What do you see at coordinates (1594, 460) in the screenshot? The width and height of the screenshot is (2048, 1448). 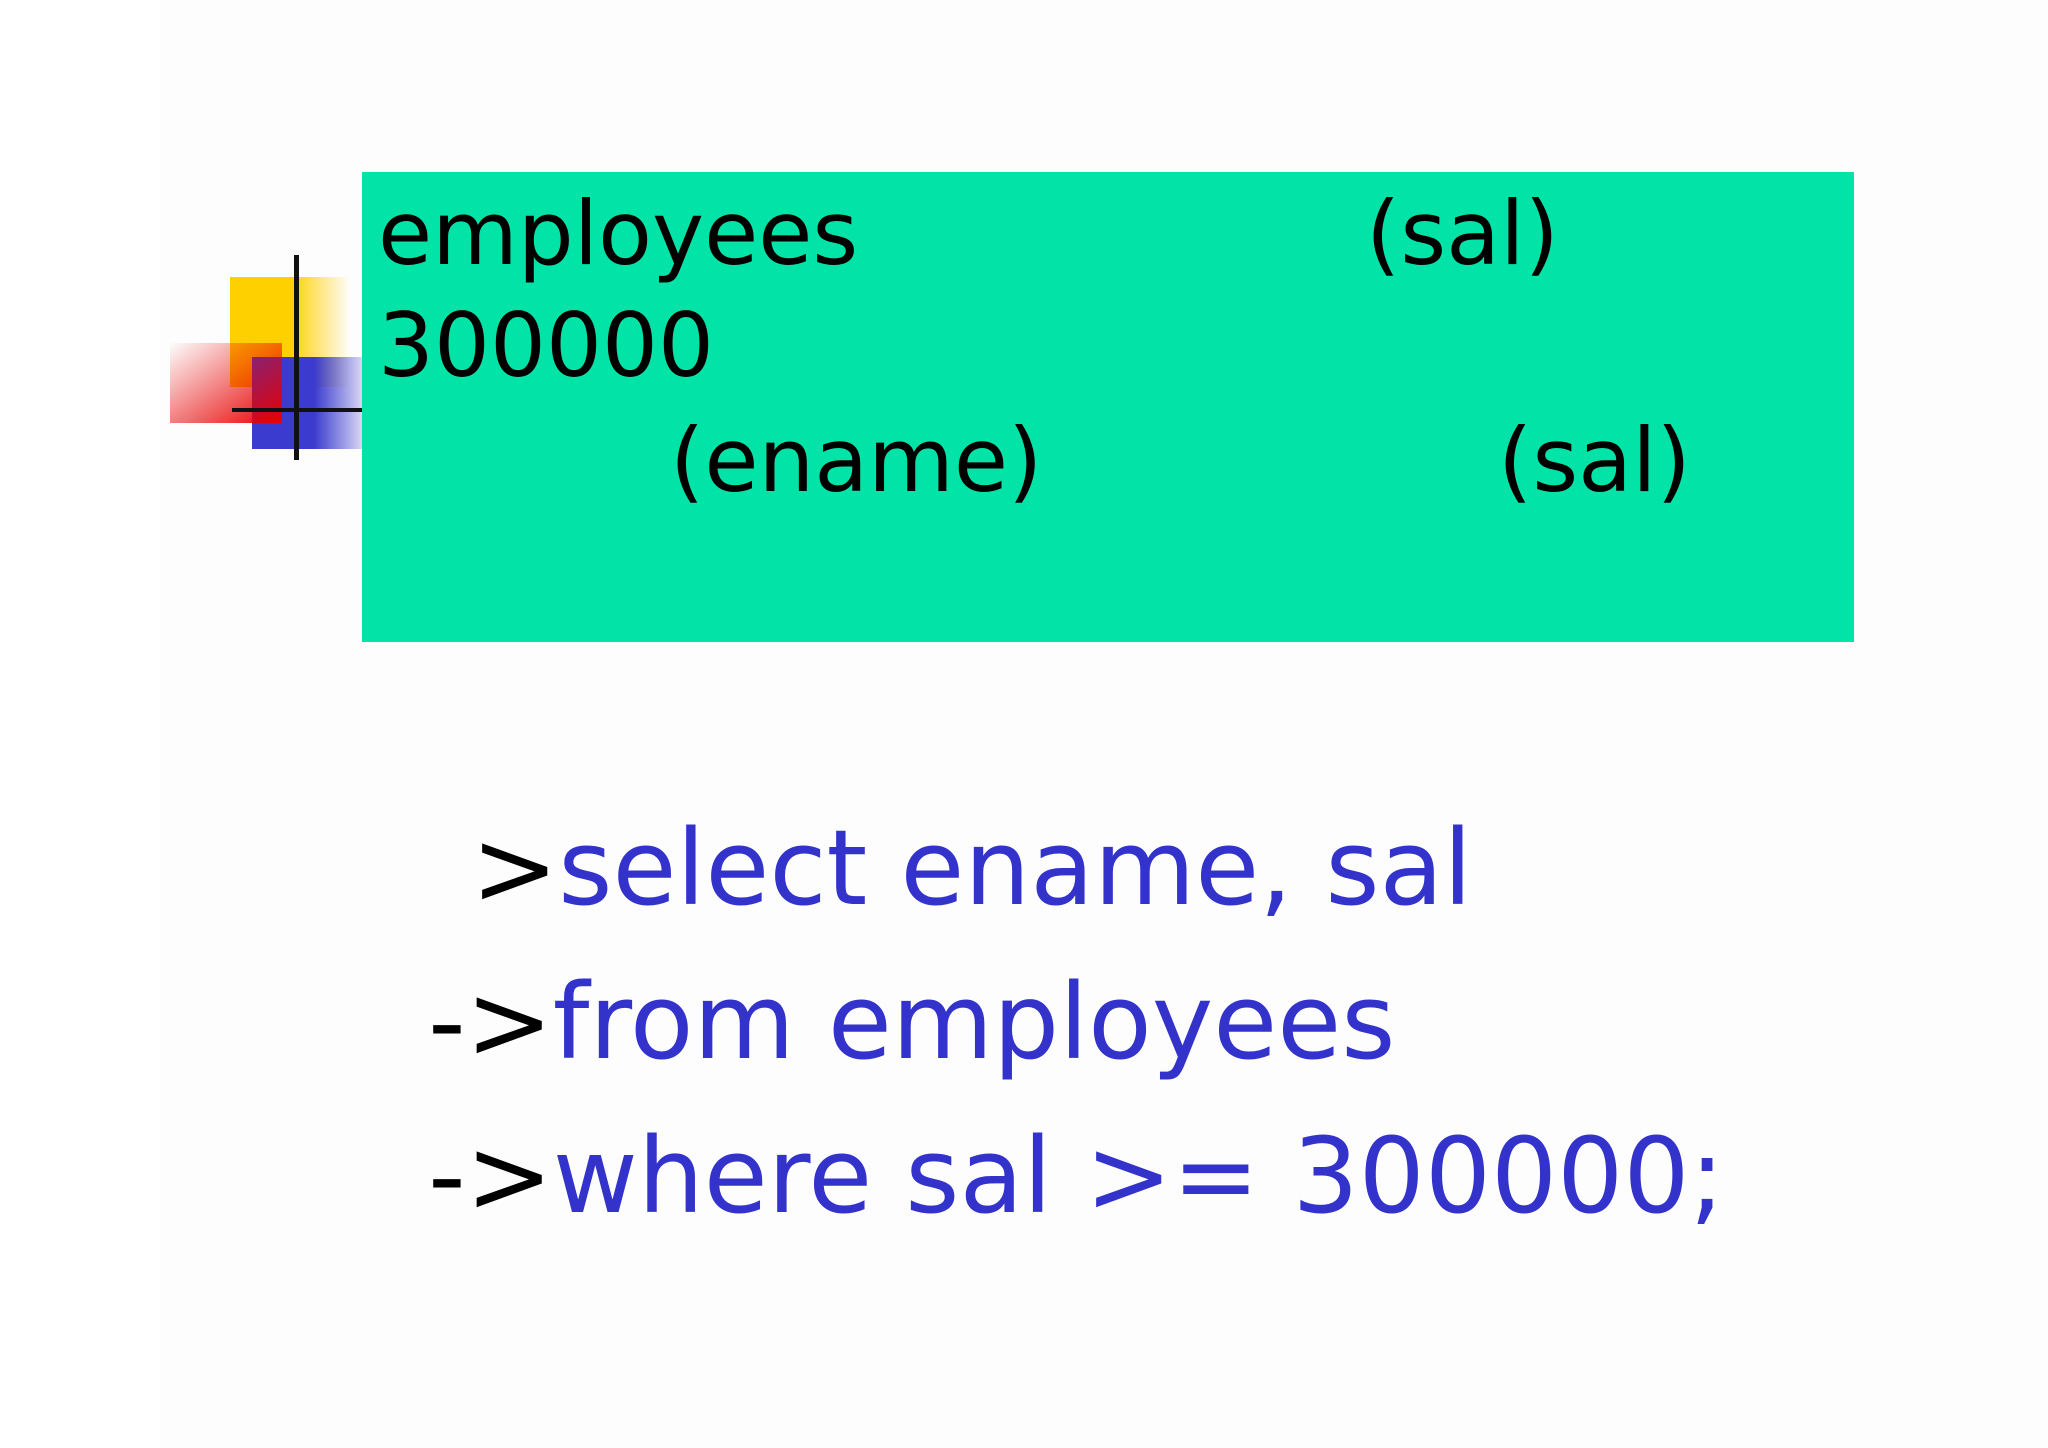 I see `column-sal-text-2: (sal)` at bounding box center [1594, 460].